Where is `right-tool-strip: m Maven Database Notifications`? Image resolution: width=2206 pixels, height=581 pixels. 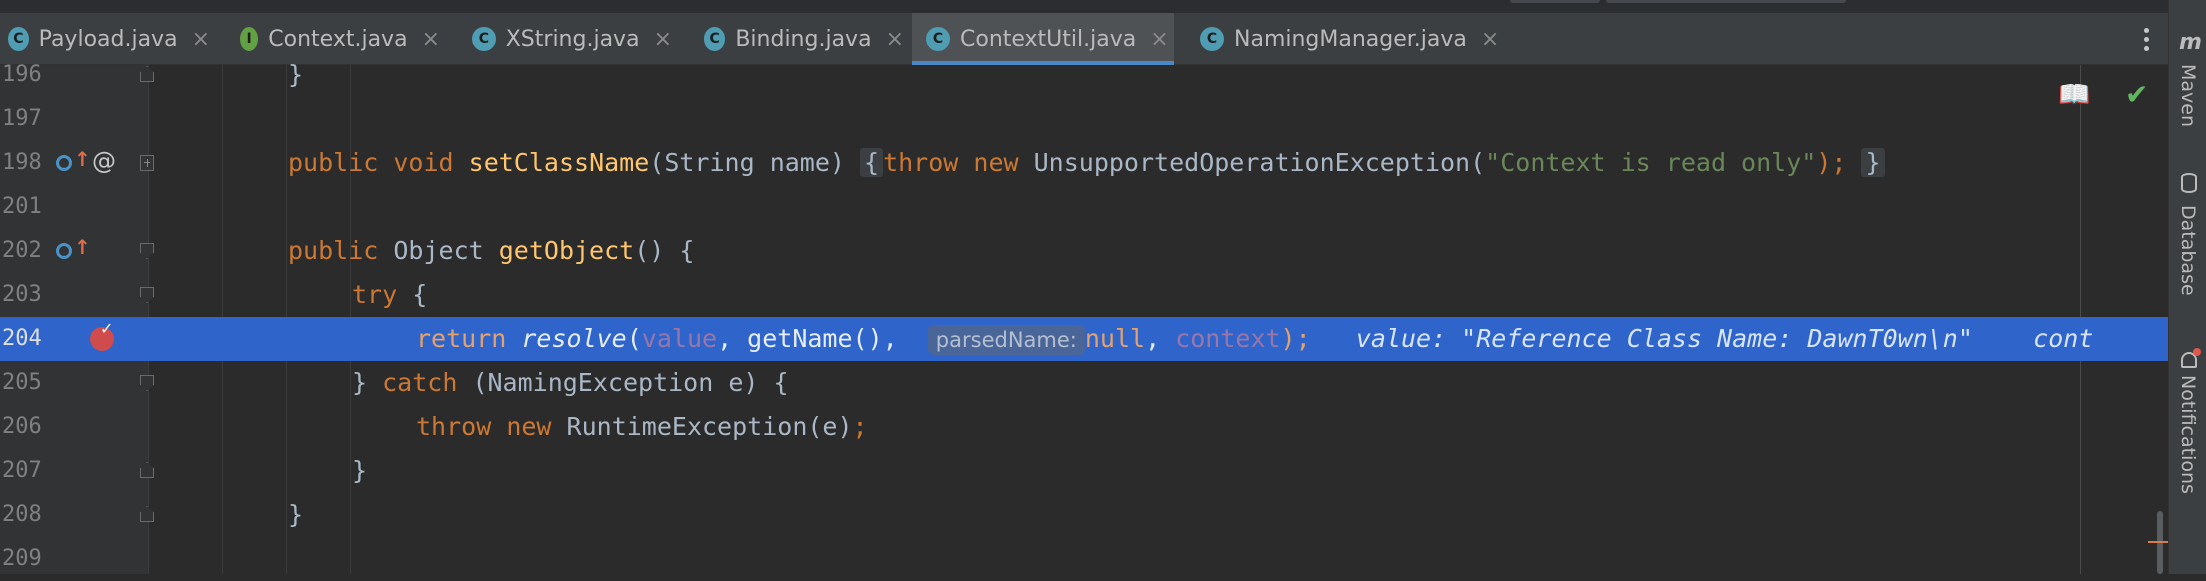
right-tool-strip: m Maven Database Notifications is located at coordinates (2187, 287).